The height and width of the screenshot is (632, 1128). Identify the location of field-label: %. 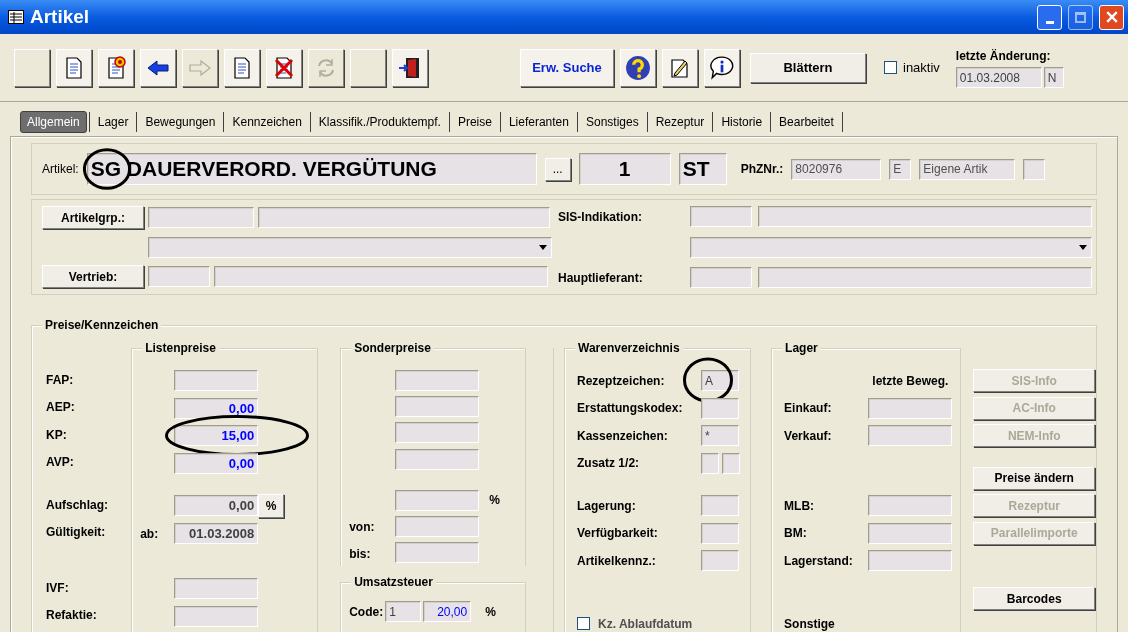
(494, 501).